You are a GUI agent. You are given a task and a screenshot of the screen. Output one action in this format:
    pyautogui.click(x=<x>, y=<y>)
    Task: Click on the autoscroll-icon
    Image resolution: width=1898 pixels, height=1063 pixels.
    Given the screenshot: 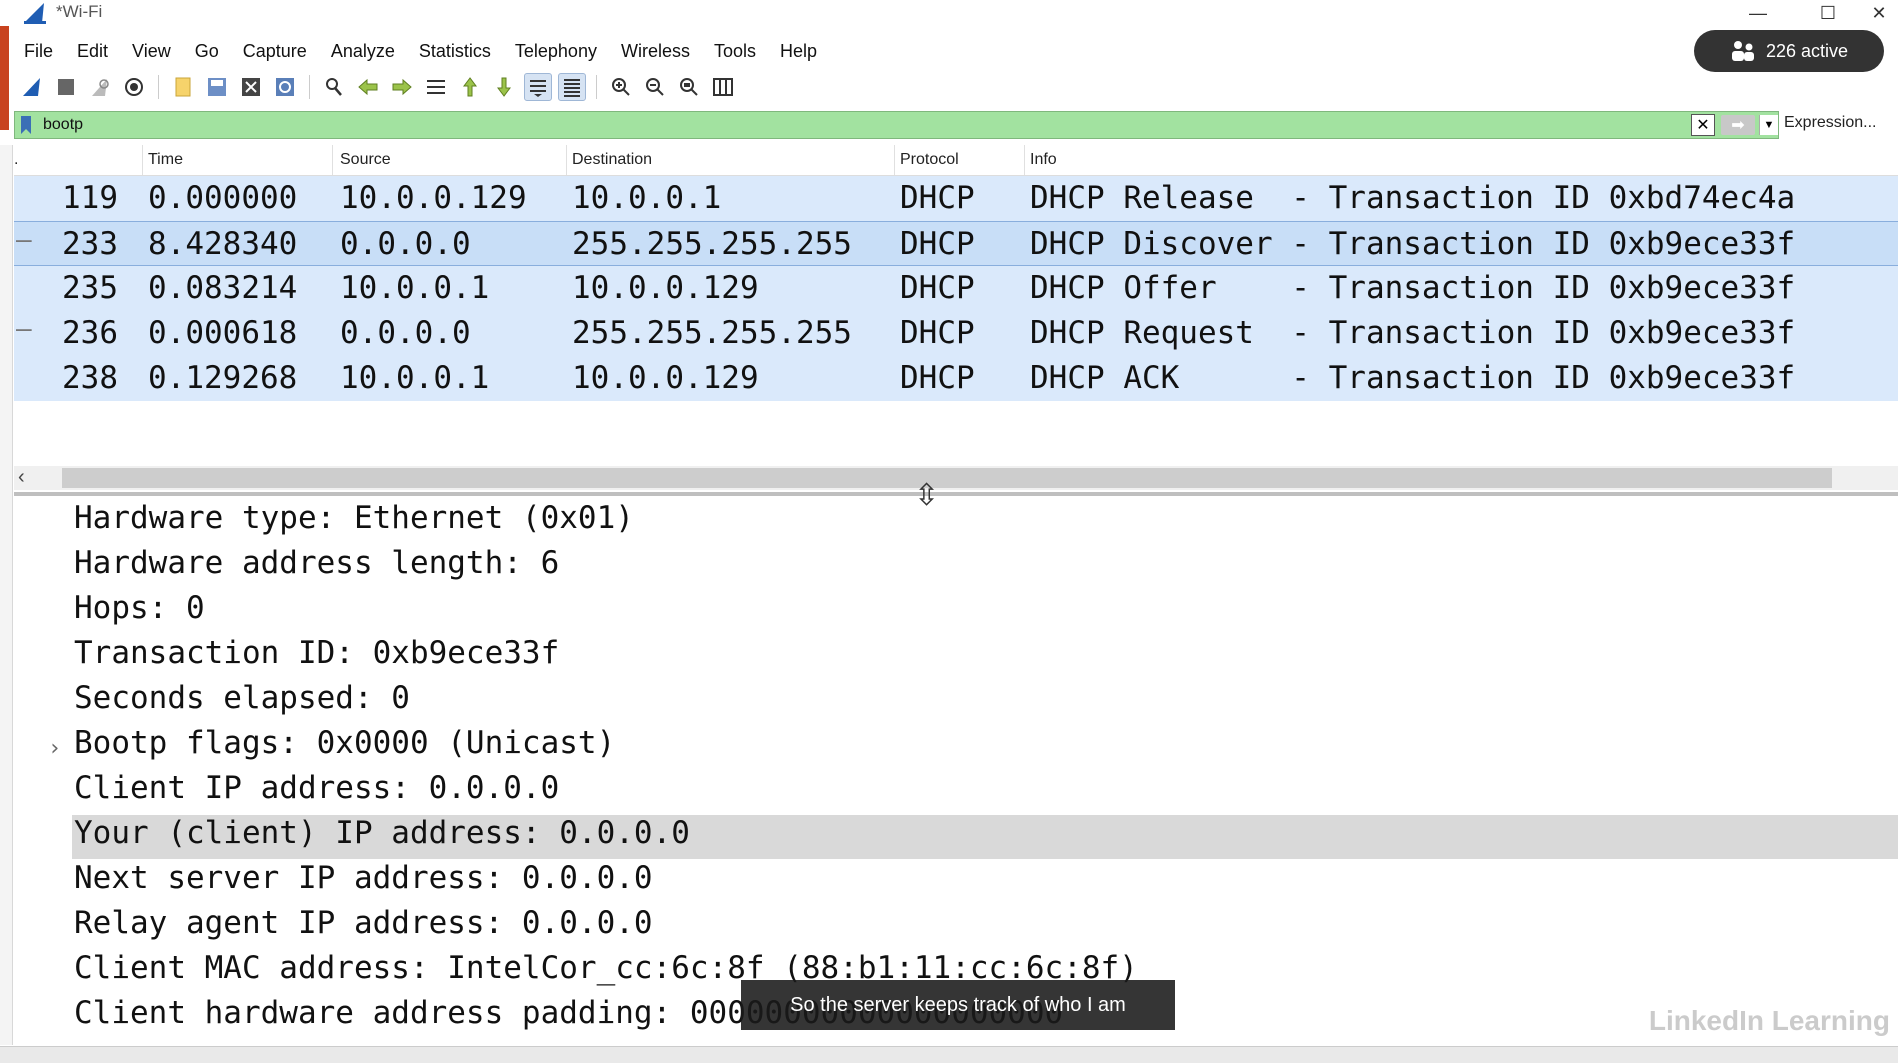 What is the action you would take?
    pyautogui.click(x=538, y=87)
    